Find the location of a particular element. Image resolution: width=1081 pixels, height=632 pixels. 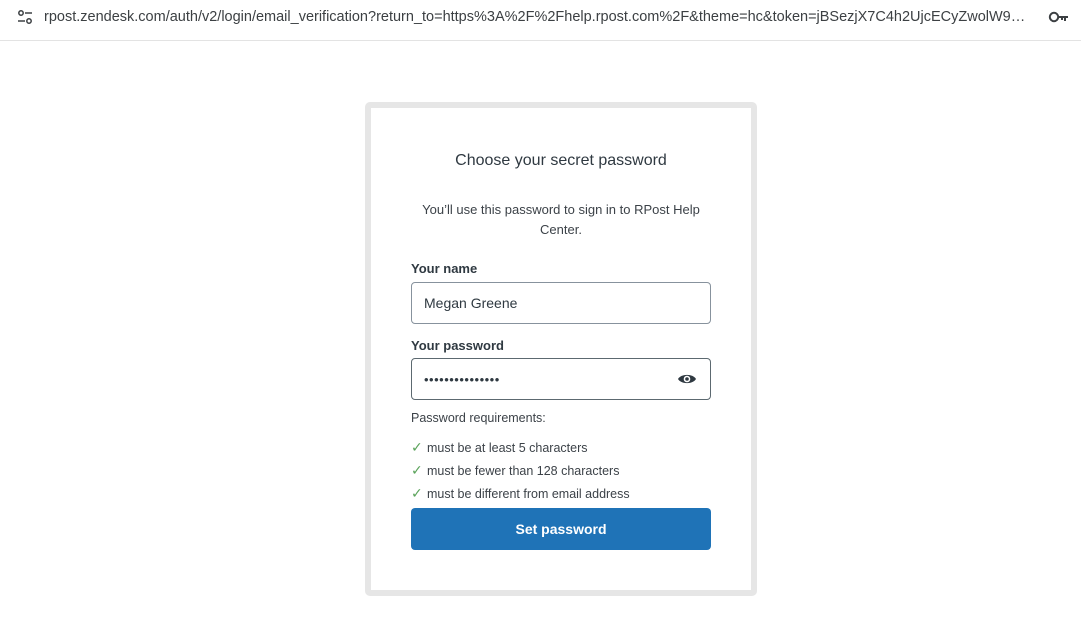

key-icon is located at coordinates (1059, 17).